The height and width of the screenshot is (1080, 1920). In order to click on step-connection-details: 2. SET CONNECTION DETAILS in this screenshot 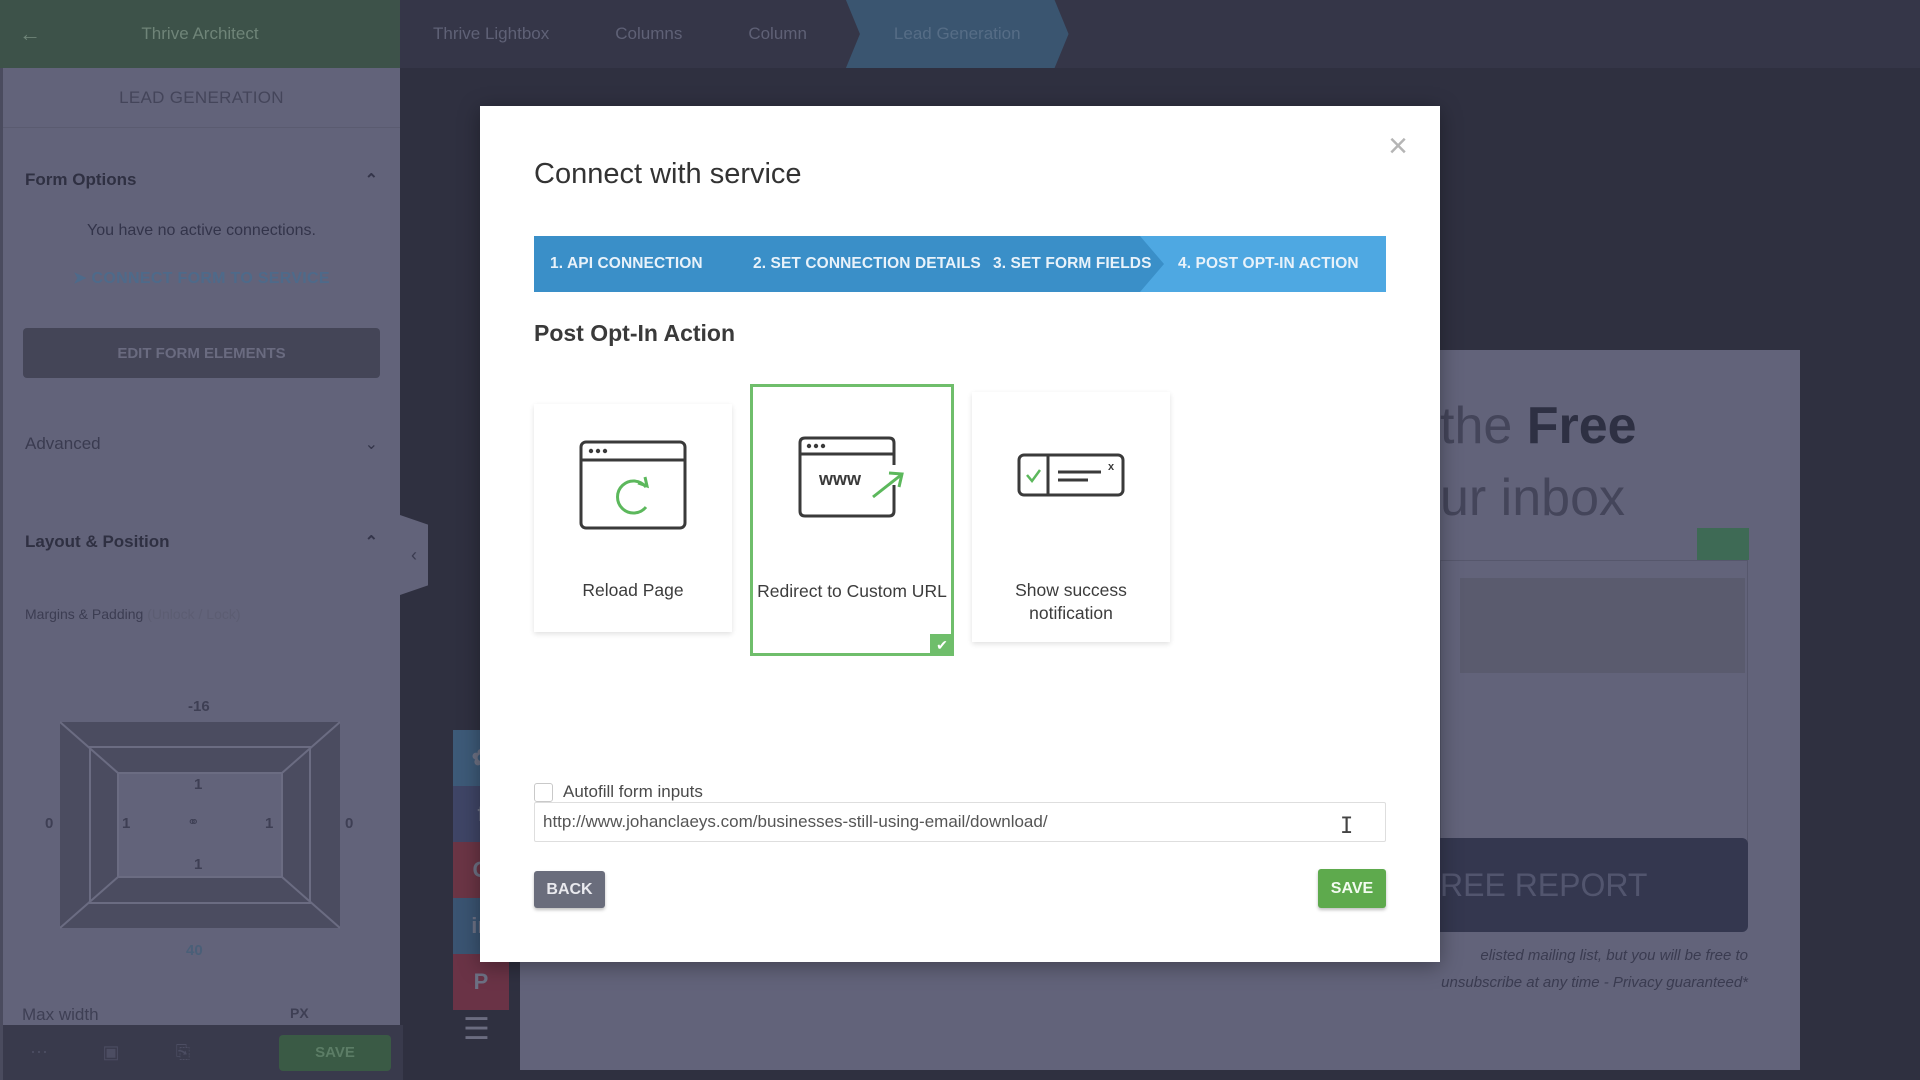, I will do `click(860, 264)`.